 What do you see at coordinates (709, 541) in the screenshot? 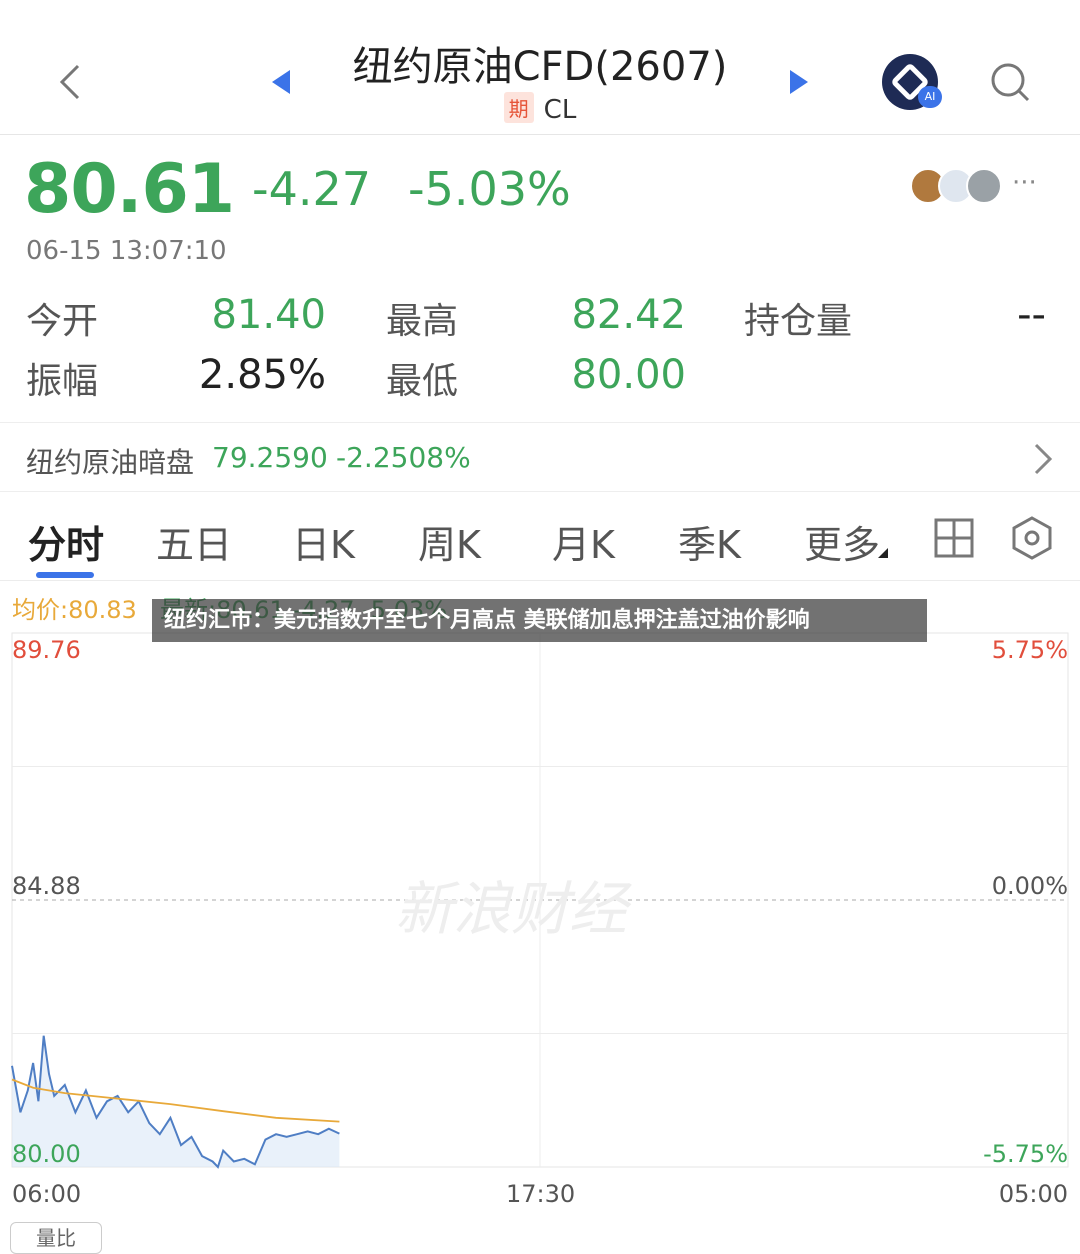
I see `tab-quarterly-k: 季K` at bounding box center [709, 541].